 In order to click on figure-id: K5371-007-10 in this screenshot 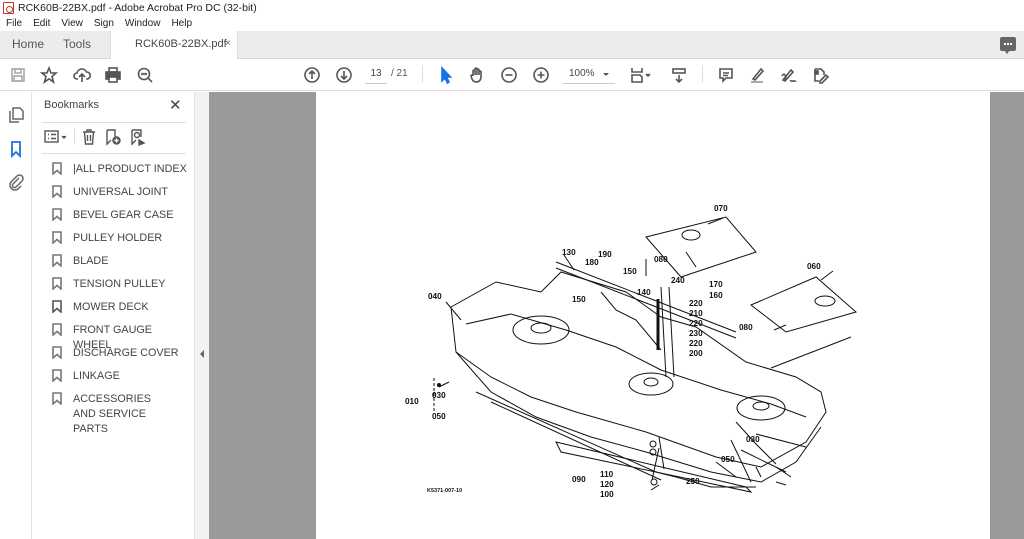, I will do `click(445, 491)`.